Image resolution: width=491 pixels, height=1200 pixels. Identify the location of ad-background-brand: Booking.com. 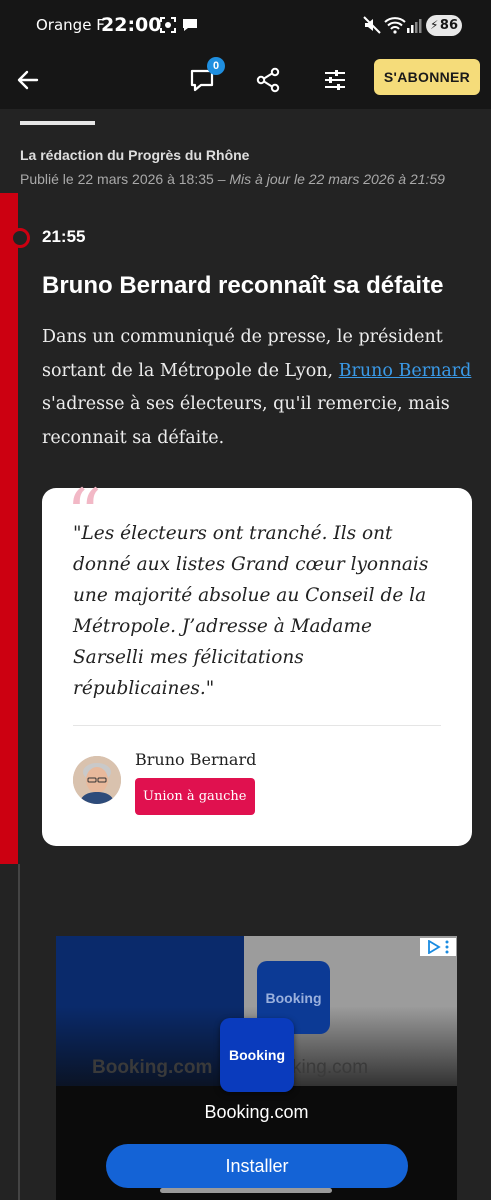
(152, 1067).